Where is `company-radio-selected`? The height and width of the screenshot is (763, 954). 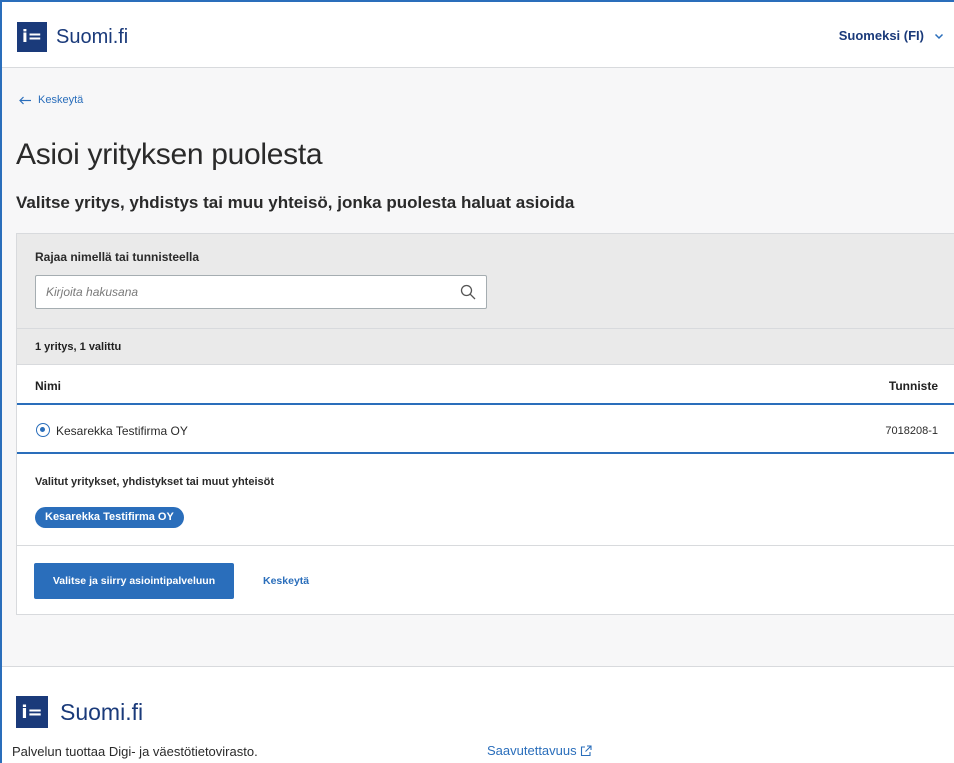 company-radio-selected is located at coordinates (43, 430).